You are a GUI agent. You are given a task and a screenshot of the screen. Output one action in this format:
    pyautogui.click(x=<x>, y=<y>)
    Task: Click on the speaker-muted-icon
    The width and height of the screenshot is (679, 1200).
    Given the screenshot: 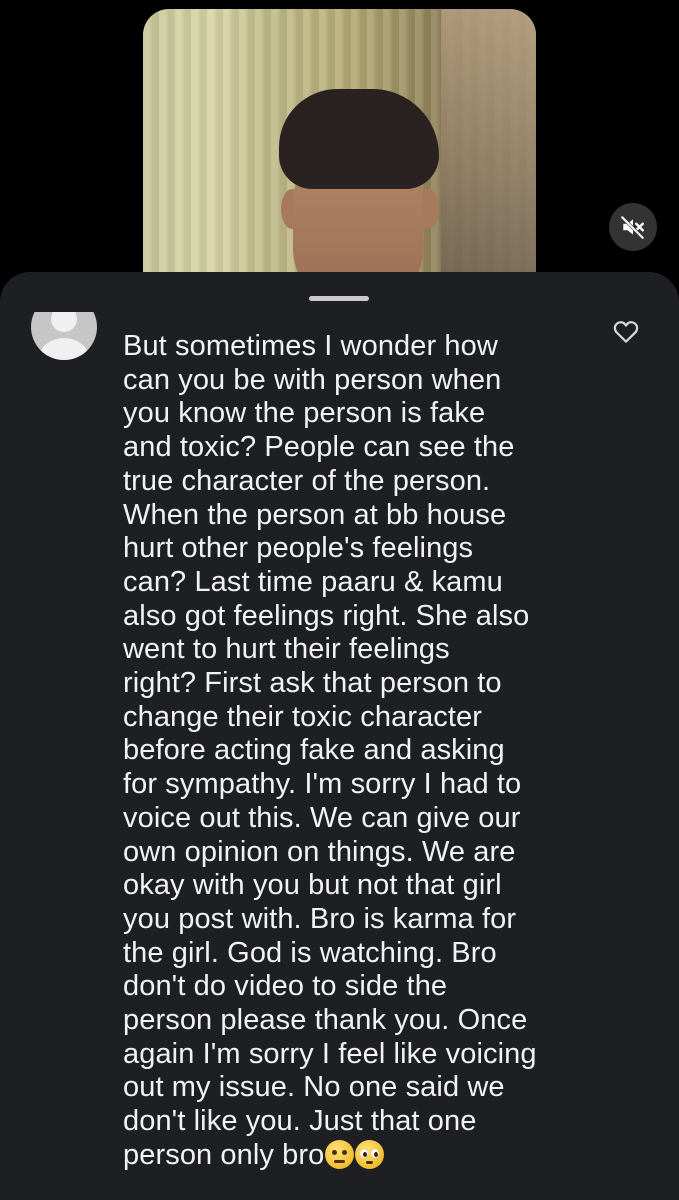 What is the action you would take?
    pyautogui.click(x=632, y=227)
    